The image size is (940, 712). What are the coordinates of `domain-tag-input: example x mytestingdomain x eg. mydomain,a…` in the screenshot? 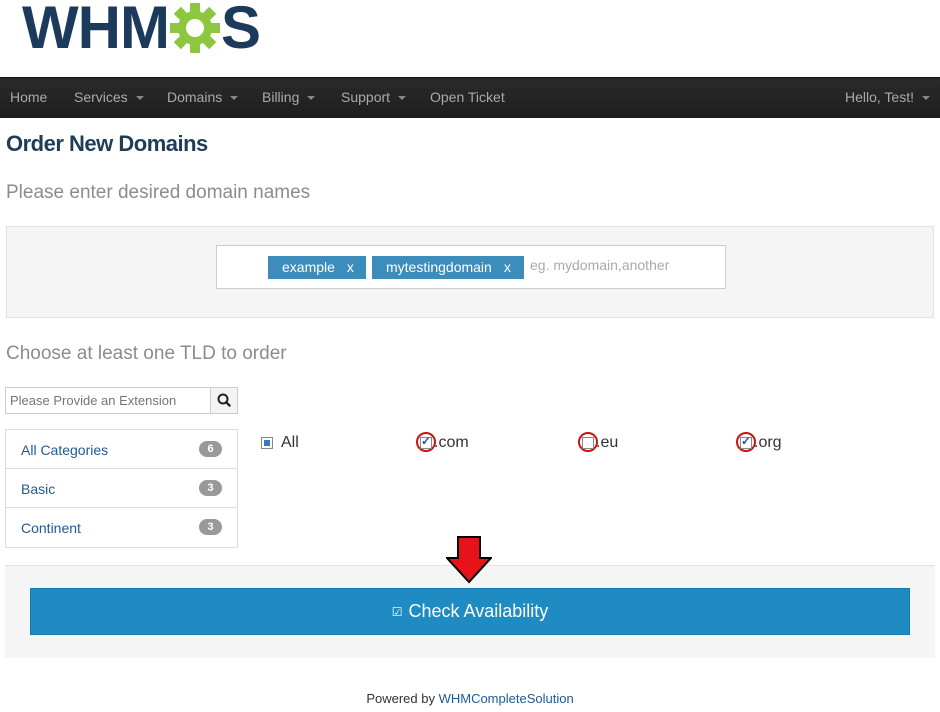 It's located at (471, 267).